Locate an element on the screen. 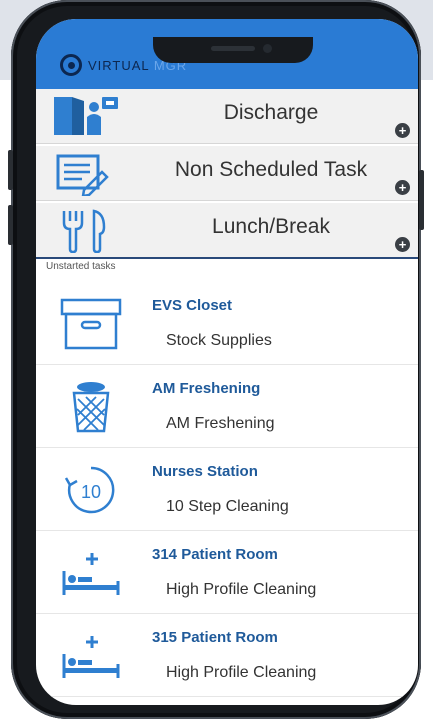  task-subtitle: AM Freshening is located at coordinates (220, 423).